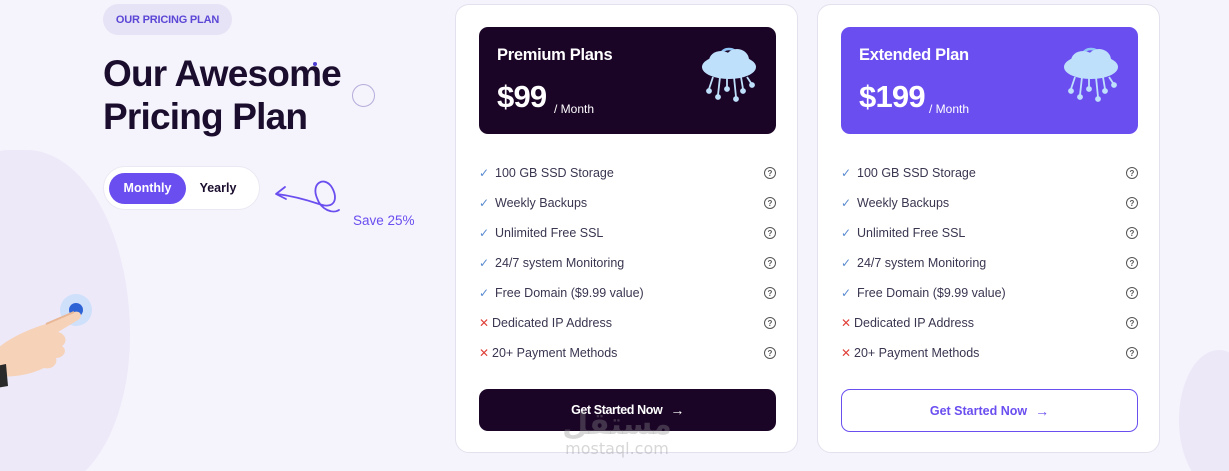  Describe the element at coordinates (46, 341) in the screenshot. I see `pointing-hand-icon` at that location.